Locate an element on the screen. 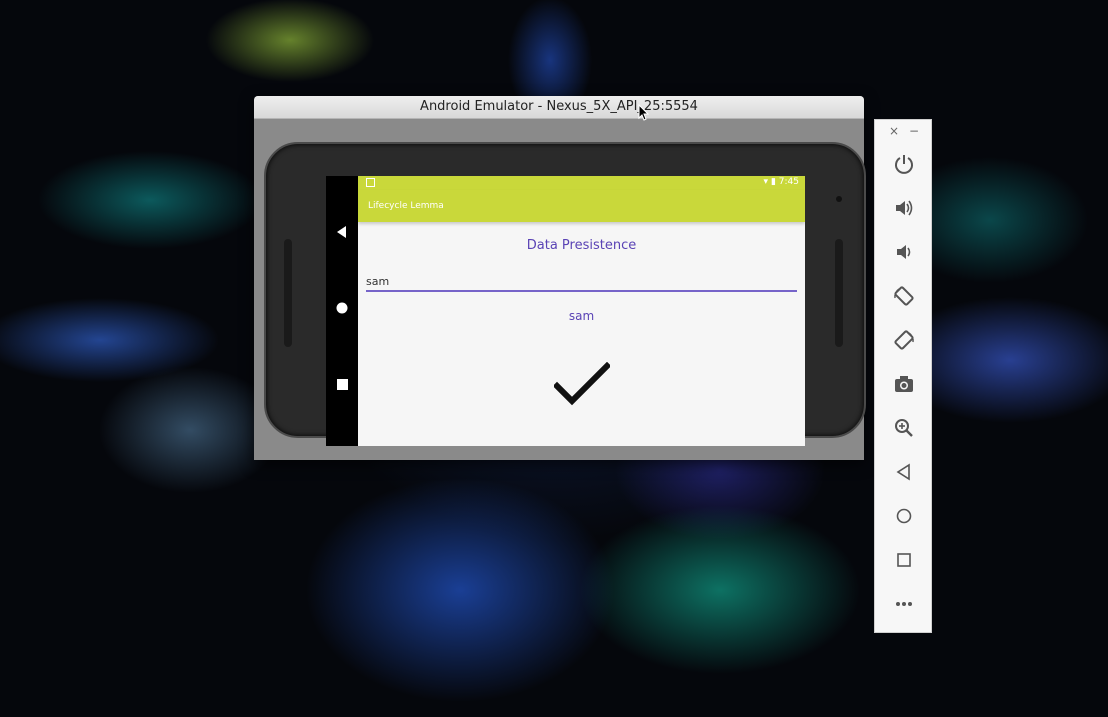  rotate-left-button is located at coordinates (904, 296).